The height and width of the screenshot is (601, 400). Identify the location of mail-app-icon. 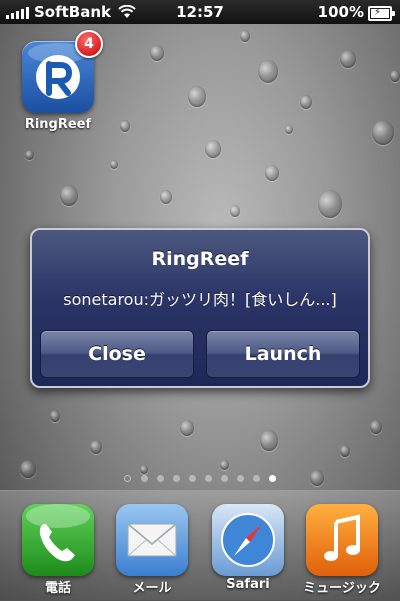
(152, 540).